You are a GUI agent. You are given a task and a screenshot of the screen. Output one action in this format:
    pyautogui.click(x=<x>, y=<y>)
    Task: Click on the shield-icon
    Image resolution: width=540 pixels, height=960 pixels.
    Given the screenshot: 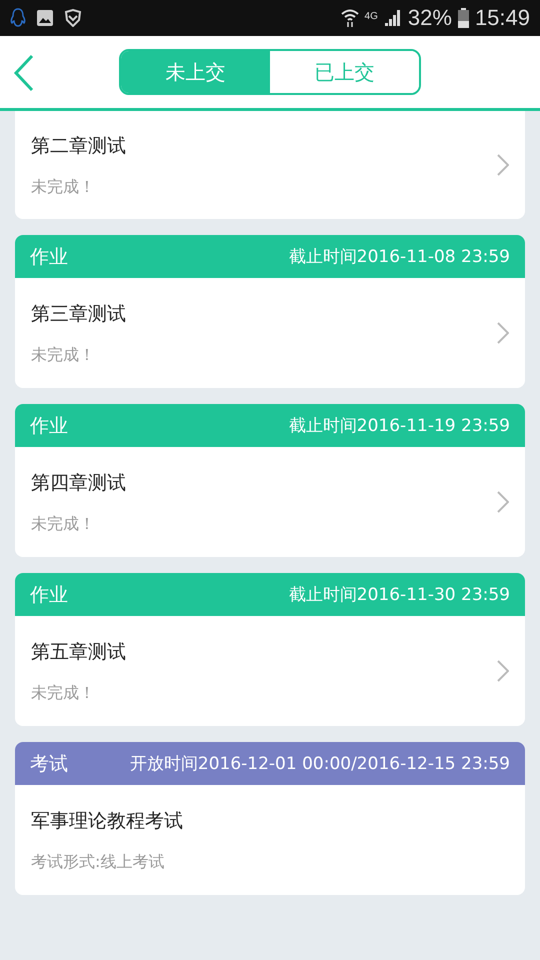 What is the action you would take?
    pyautogui.click(x=73, y=18)
    